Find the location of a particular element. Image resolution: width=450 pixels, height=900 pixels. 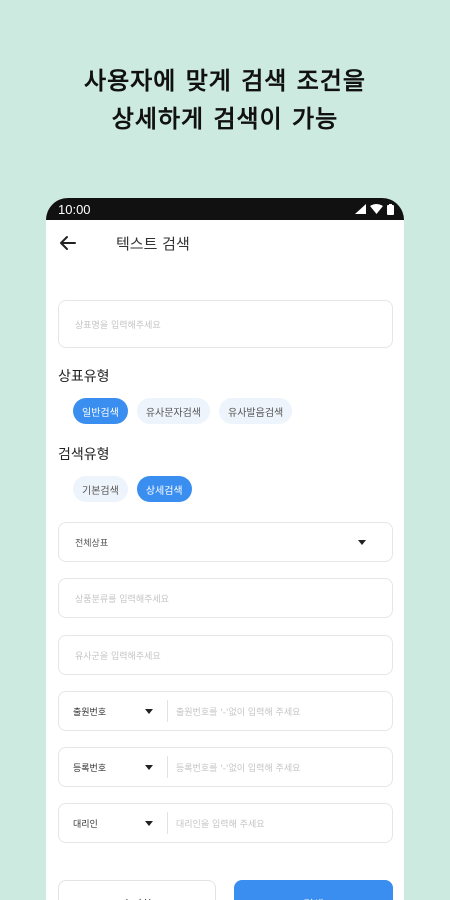

status-dropdown: 전체상표 is located at coordinates (225, 542).